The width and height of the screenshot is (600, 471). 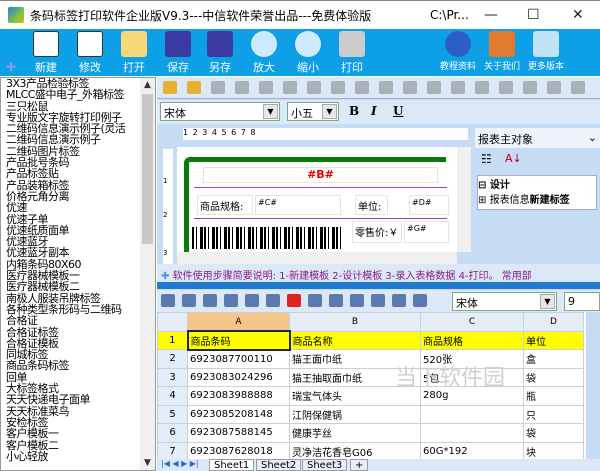 What do you see at coordinates (374, 111) in the screenshot?
I see `italic-button: I` at bounding box center [374, 111].